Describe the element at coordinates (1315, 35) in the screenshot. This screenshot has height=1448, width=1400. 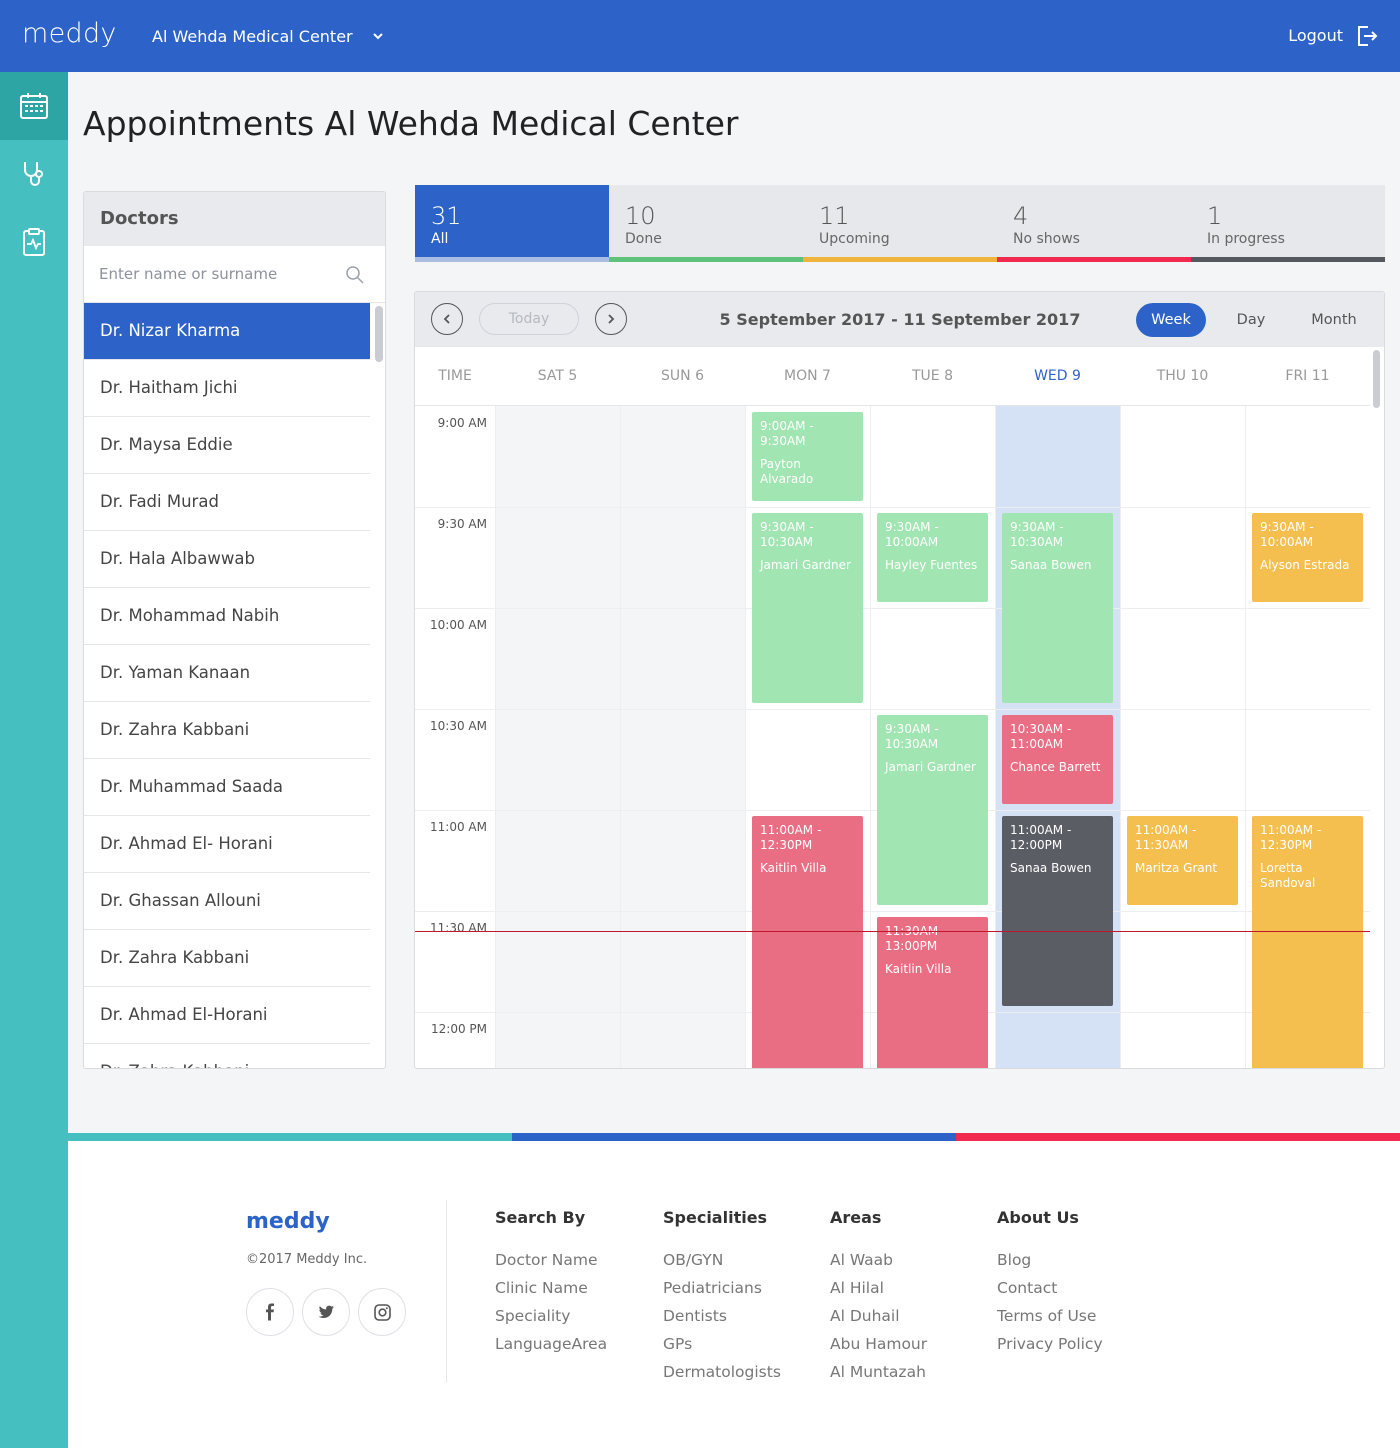
I see `logout-button: Logout` at that location.